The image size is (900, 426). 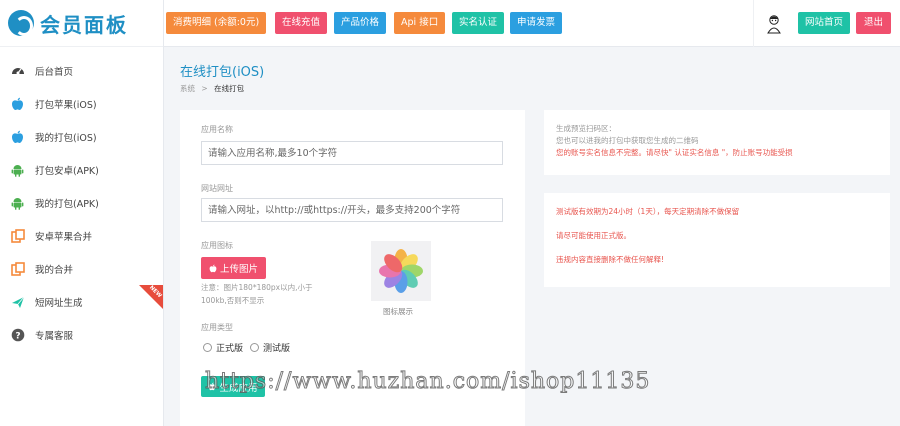 What do you see at coordinates (54, 72) in the screenshot?
I see `sidebar-item-label: 后台首页` at bounding box center [54, 72].